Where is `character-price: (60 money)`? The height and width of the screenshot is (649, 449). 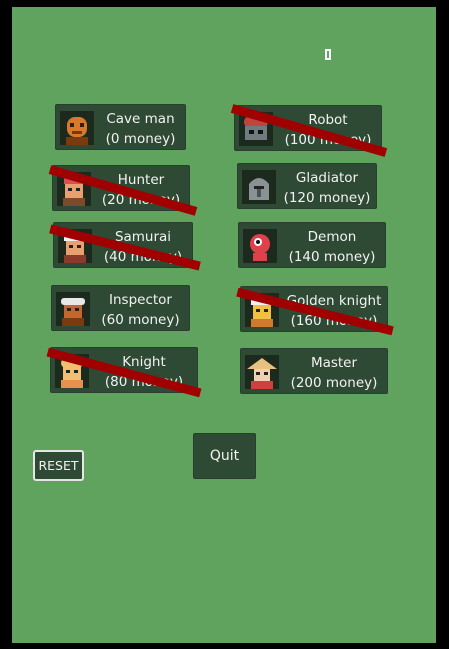
character-price: (60 money) is located at coordinates (140, 320).